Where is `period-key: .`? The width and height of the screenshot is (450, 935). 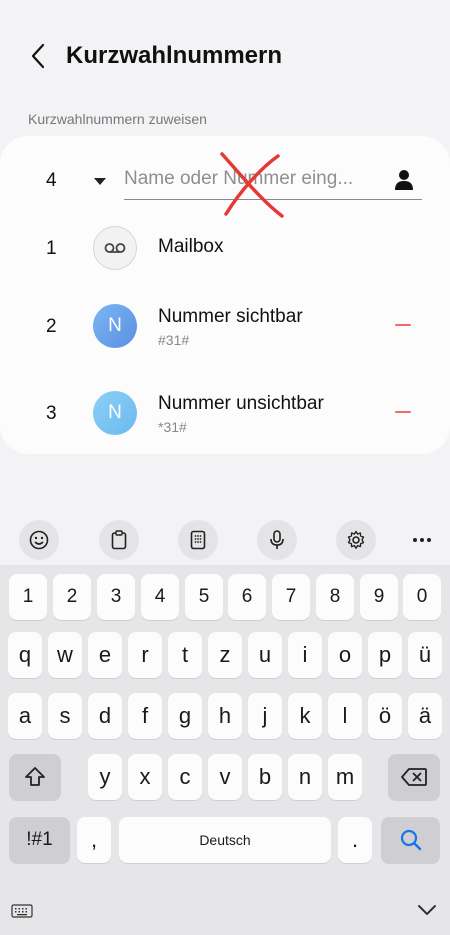
period-key: . is located at coordinates (355, 840).